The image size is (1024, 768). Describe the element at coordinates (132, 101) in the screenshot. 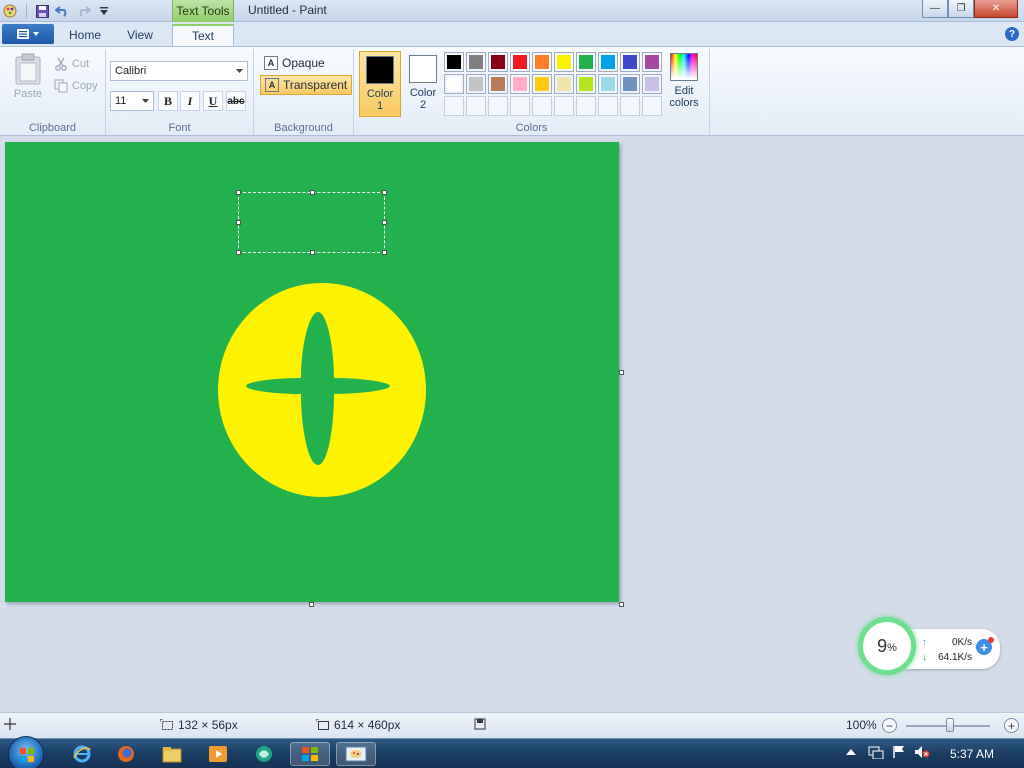

I see `font-size-select: 11` at that location.